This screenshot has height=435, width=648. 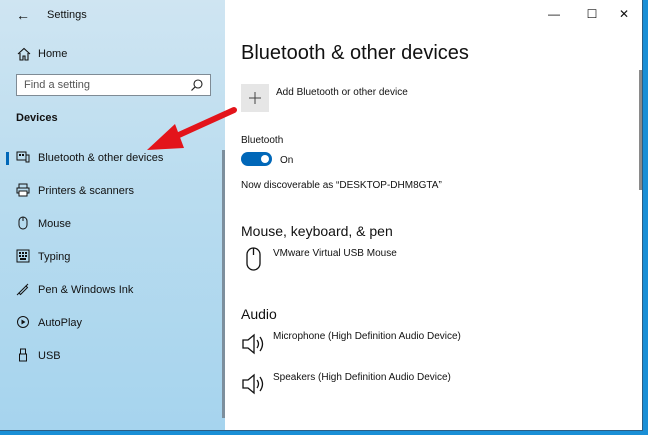 I want to click on toggle-knob, so click(x=265, y=159).